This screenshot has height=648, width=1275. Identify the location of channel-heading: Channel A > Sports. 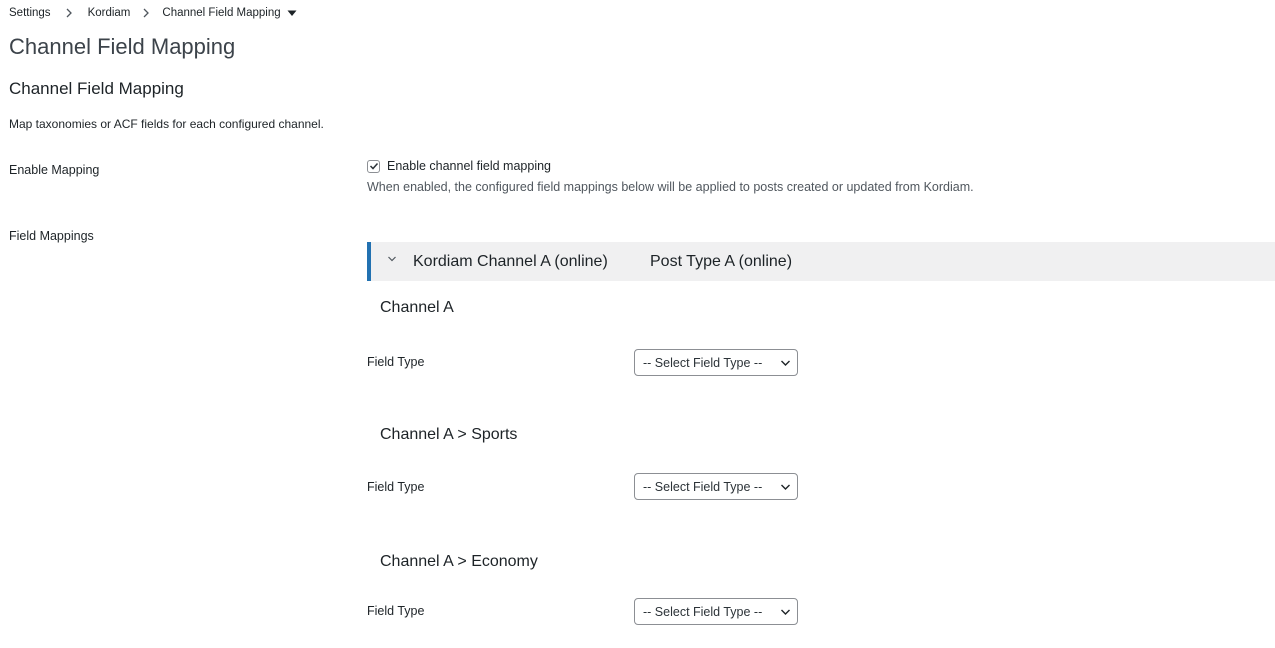
(449, 434).